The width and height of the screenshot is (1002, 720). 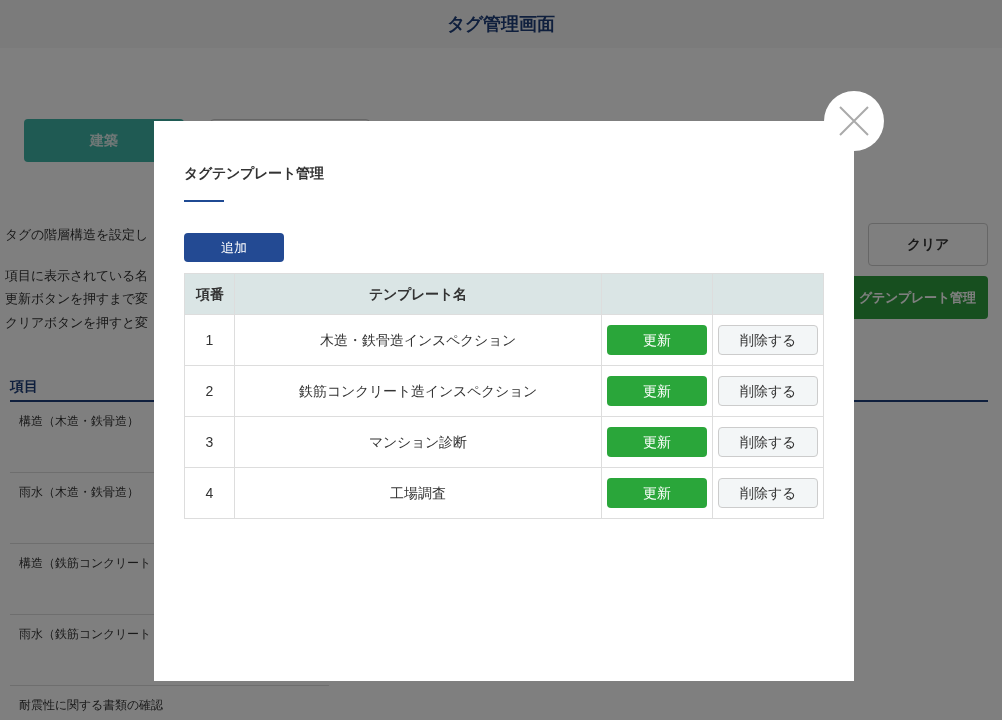 I want to click on table-cell: 鉄筋コンクリート造インスペクション, so click(x=418, y=391).